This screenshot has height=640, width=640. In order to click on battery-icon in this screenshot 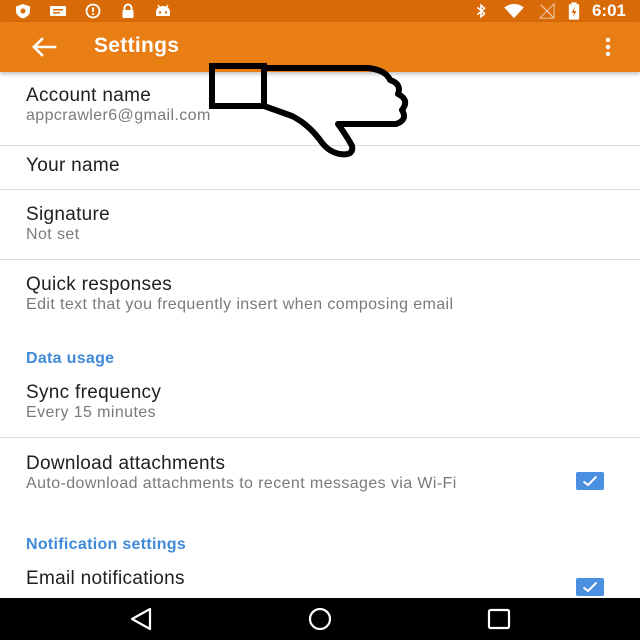, I will do `click(574, 11)`.